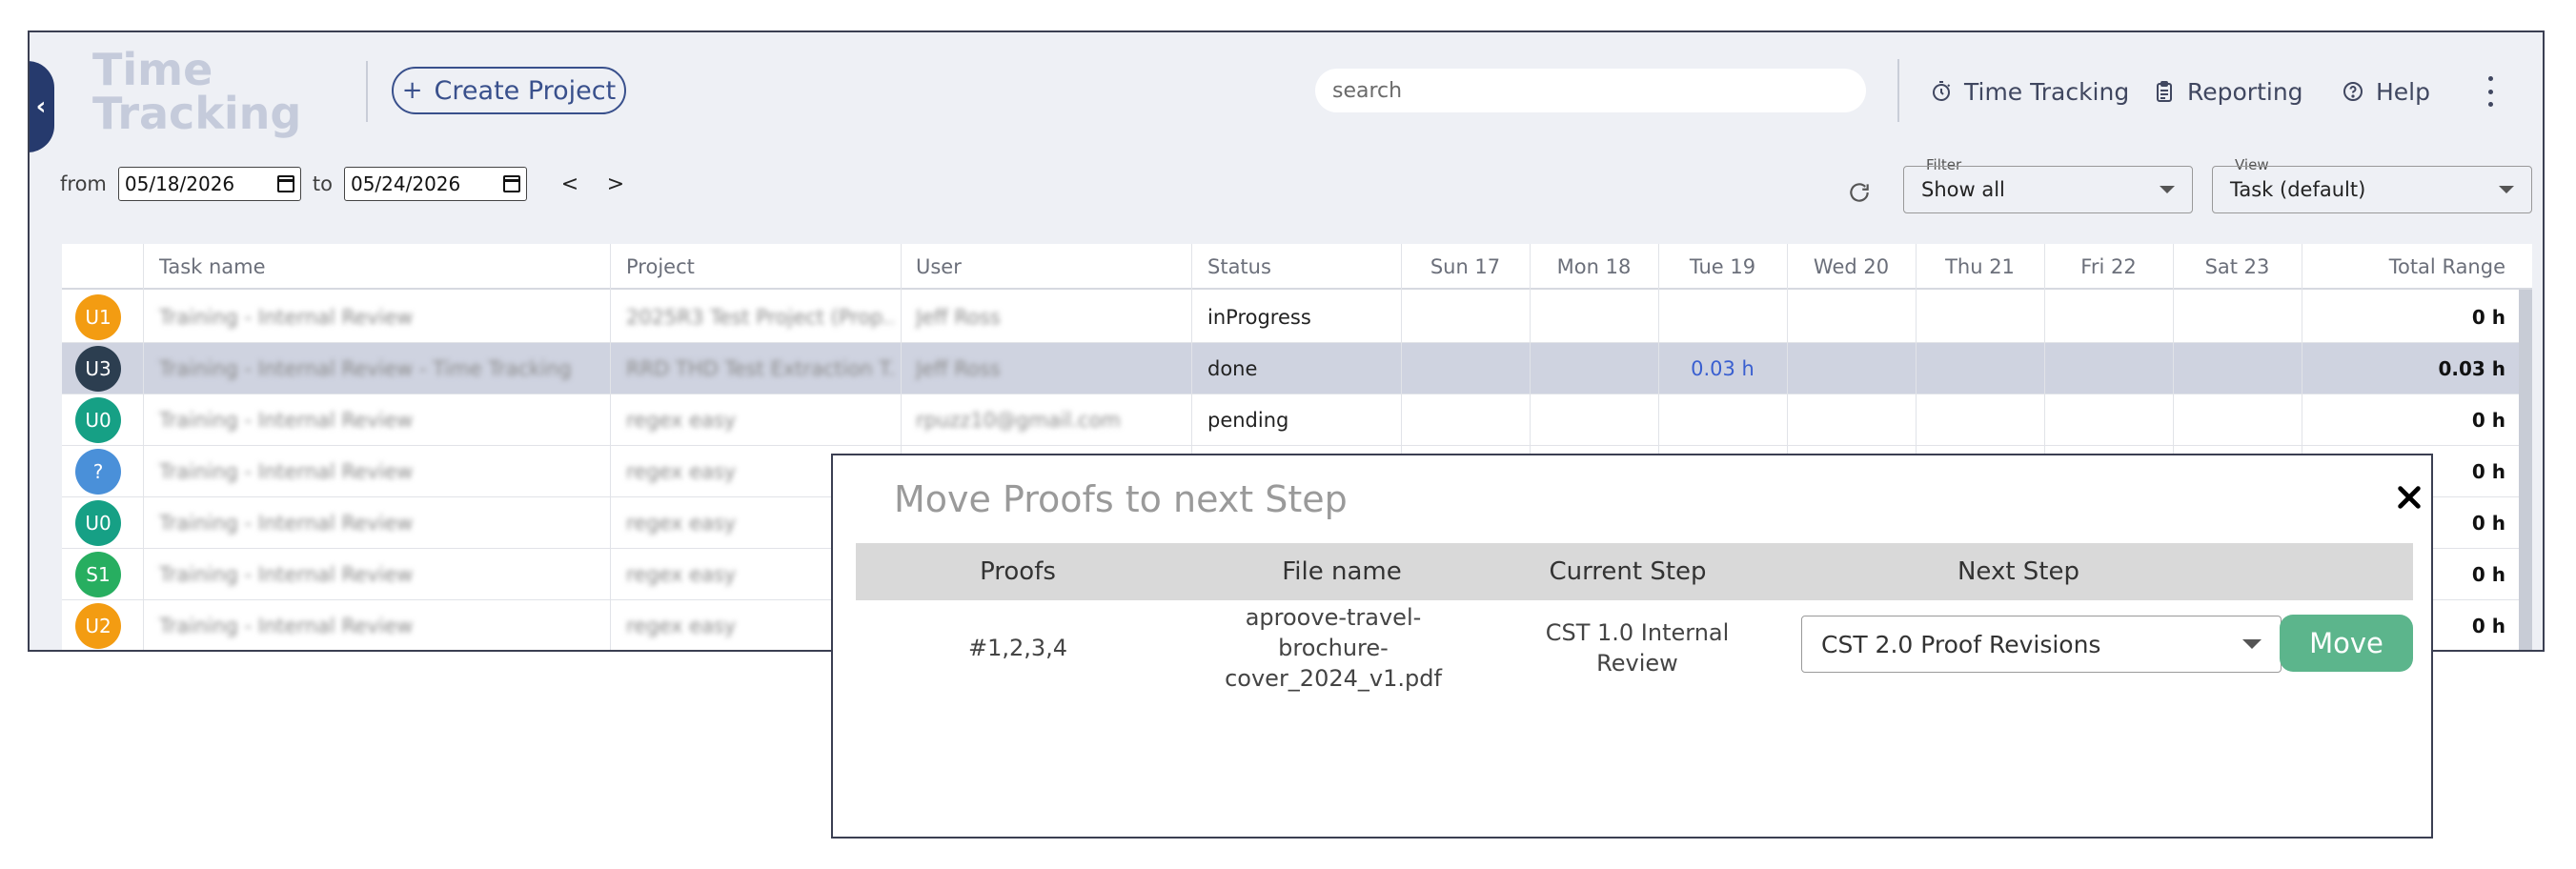 This screenshot has width=2576, height=869. I want to click on user-cell: rpuzz10@gmail.com, so click(1018, 420).